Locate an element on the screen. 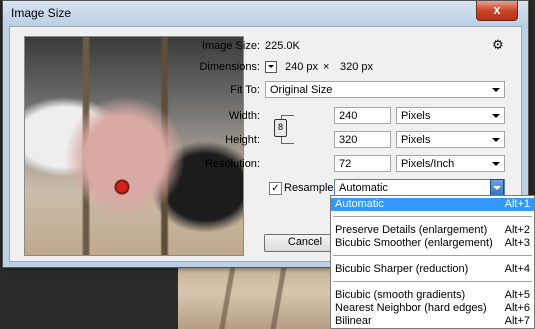 The image size is (535, 329). height-value: 320 is located at coordinates (348, 140).